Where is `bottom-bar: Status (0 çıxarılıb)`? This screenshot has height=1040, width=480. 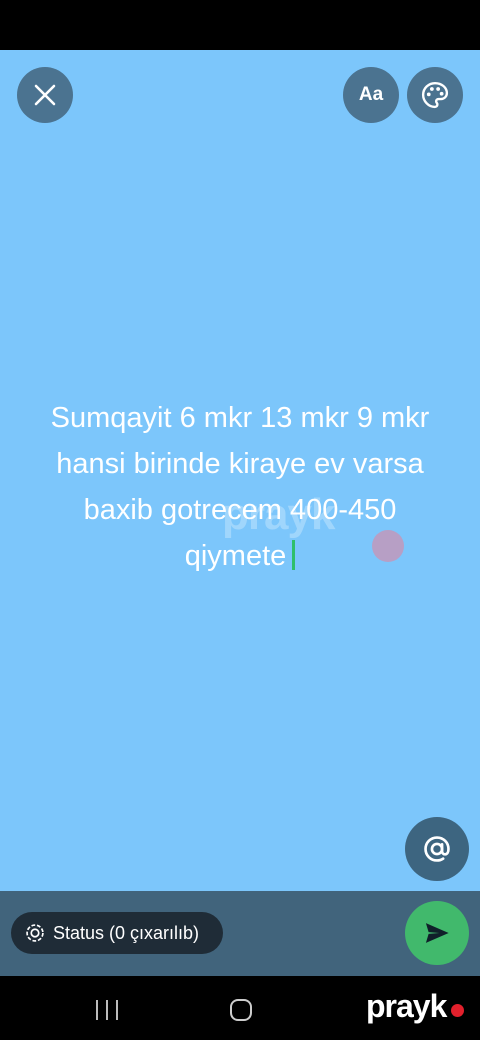
bottom-bar: Status (0 çıxarılıb) is located at coordinates (240, 933).